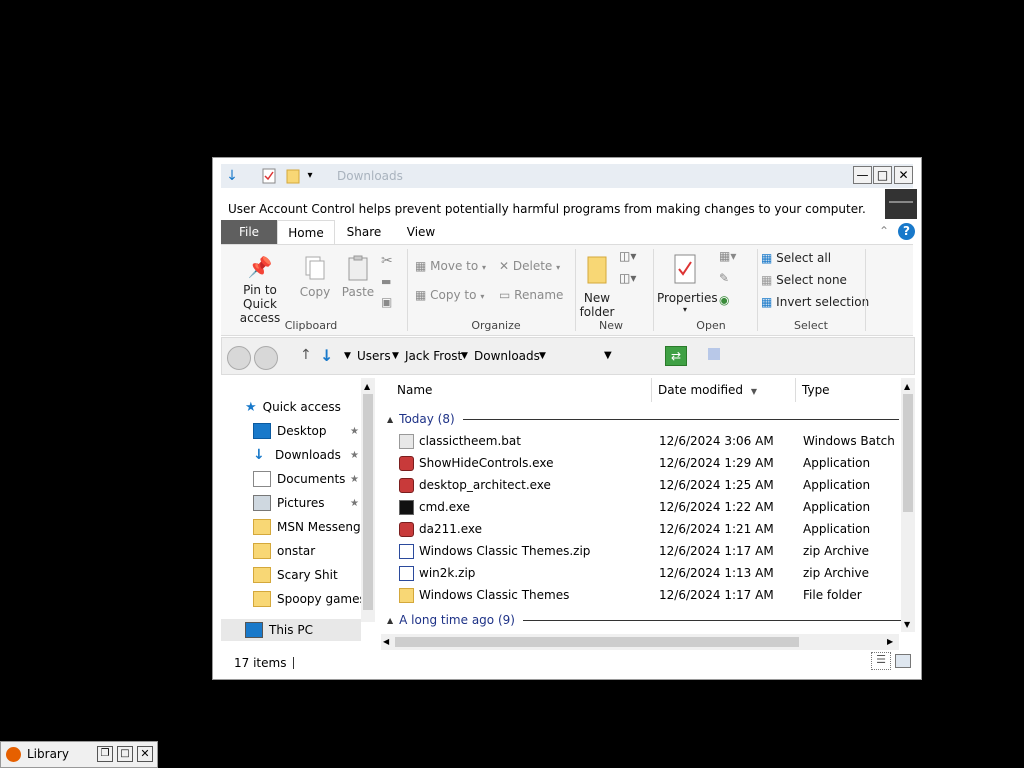 The width and height of the screenshot is (1024, 768). What do you see at coordinates (266, 358) in the screenshot?
I see `forward-button` at bounding box center [266, 358].